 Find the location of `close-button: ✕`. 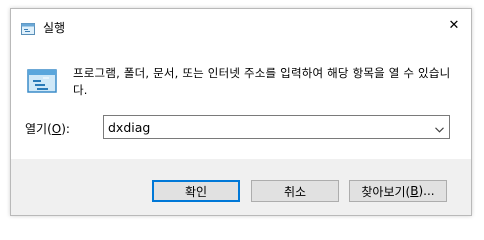

close-button: ✕ is located at coordinates (454, 25).